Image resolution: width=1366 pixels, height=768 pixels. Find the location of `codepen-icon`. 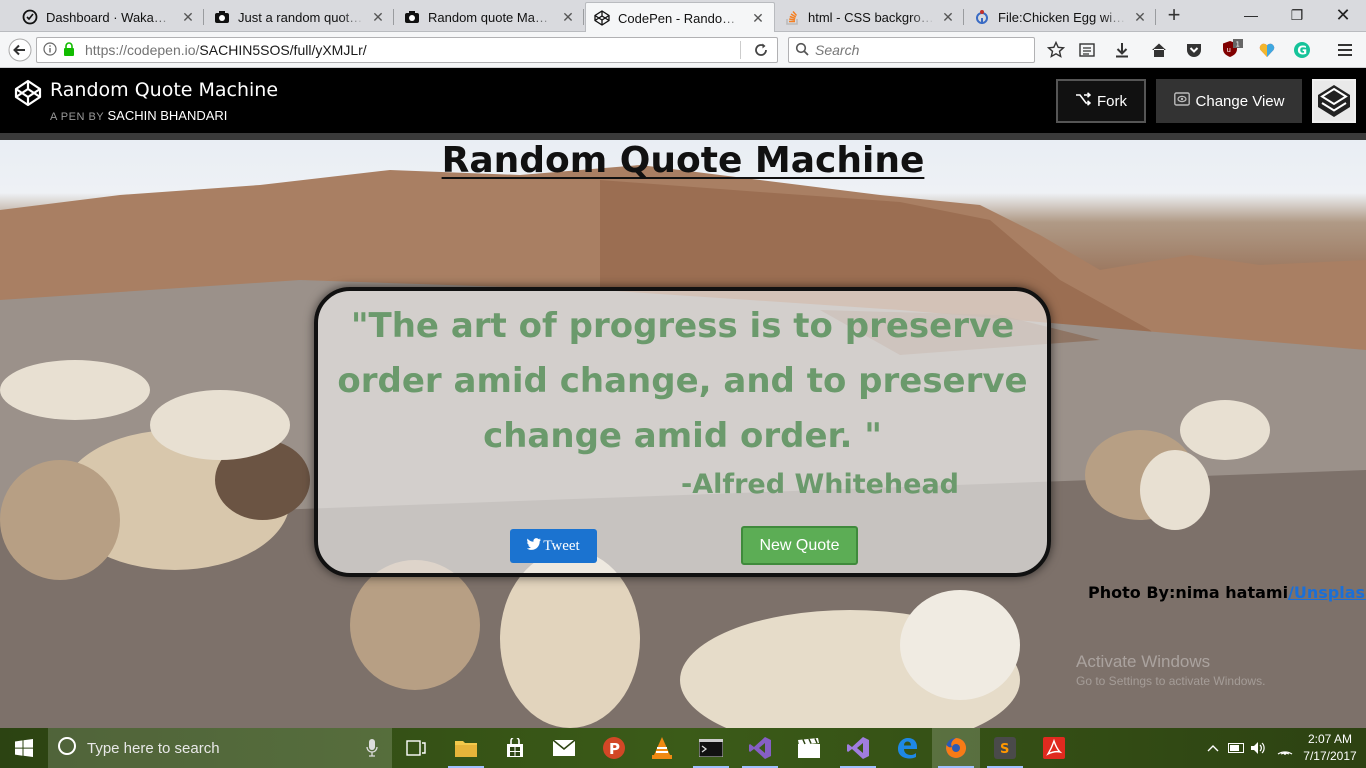

codepen-icon is located at coordinates (602, 18).